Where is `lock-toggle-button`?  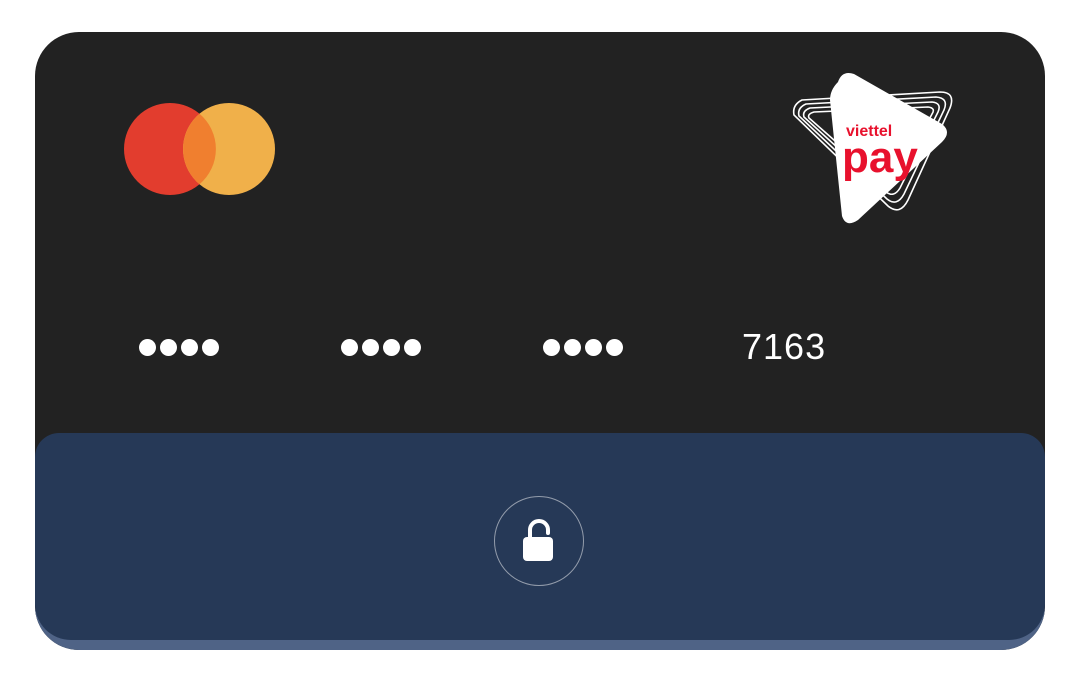 lock-toggle-button is located at coordinates (539, 541).